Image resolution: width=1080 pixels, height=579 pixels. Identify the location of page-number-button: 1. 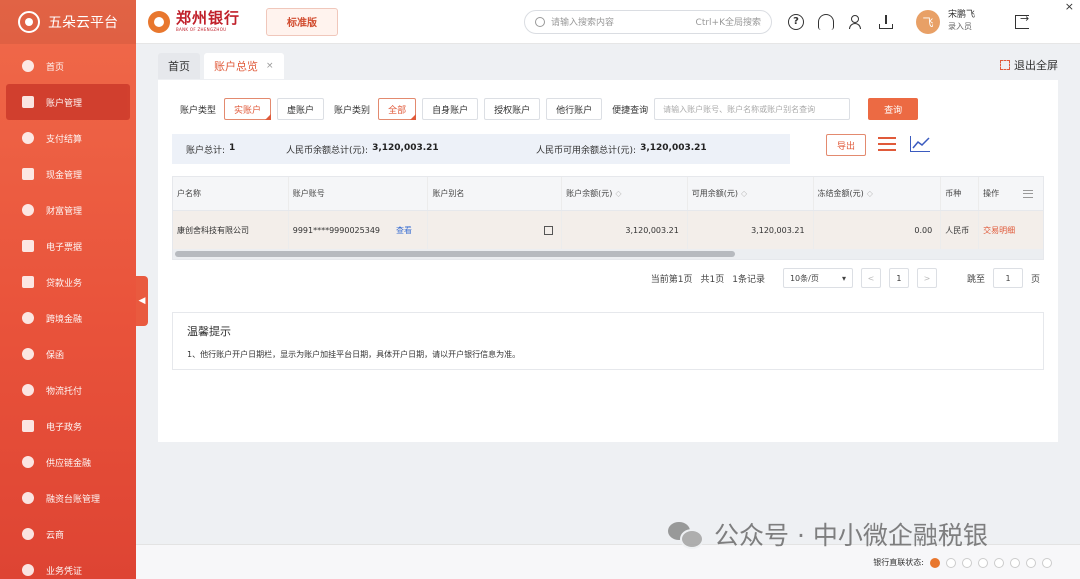
(898, 278).